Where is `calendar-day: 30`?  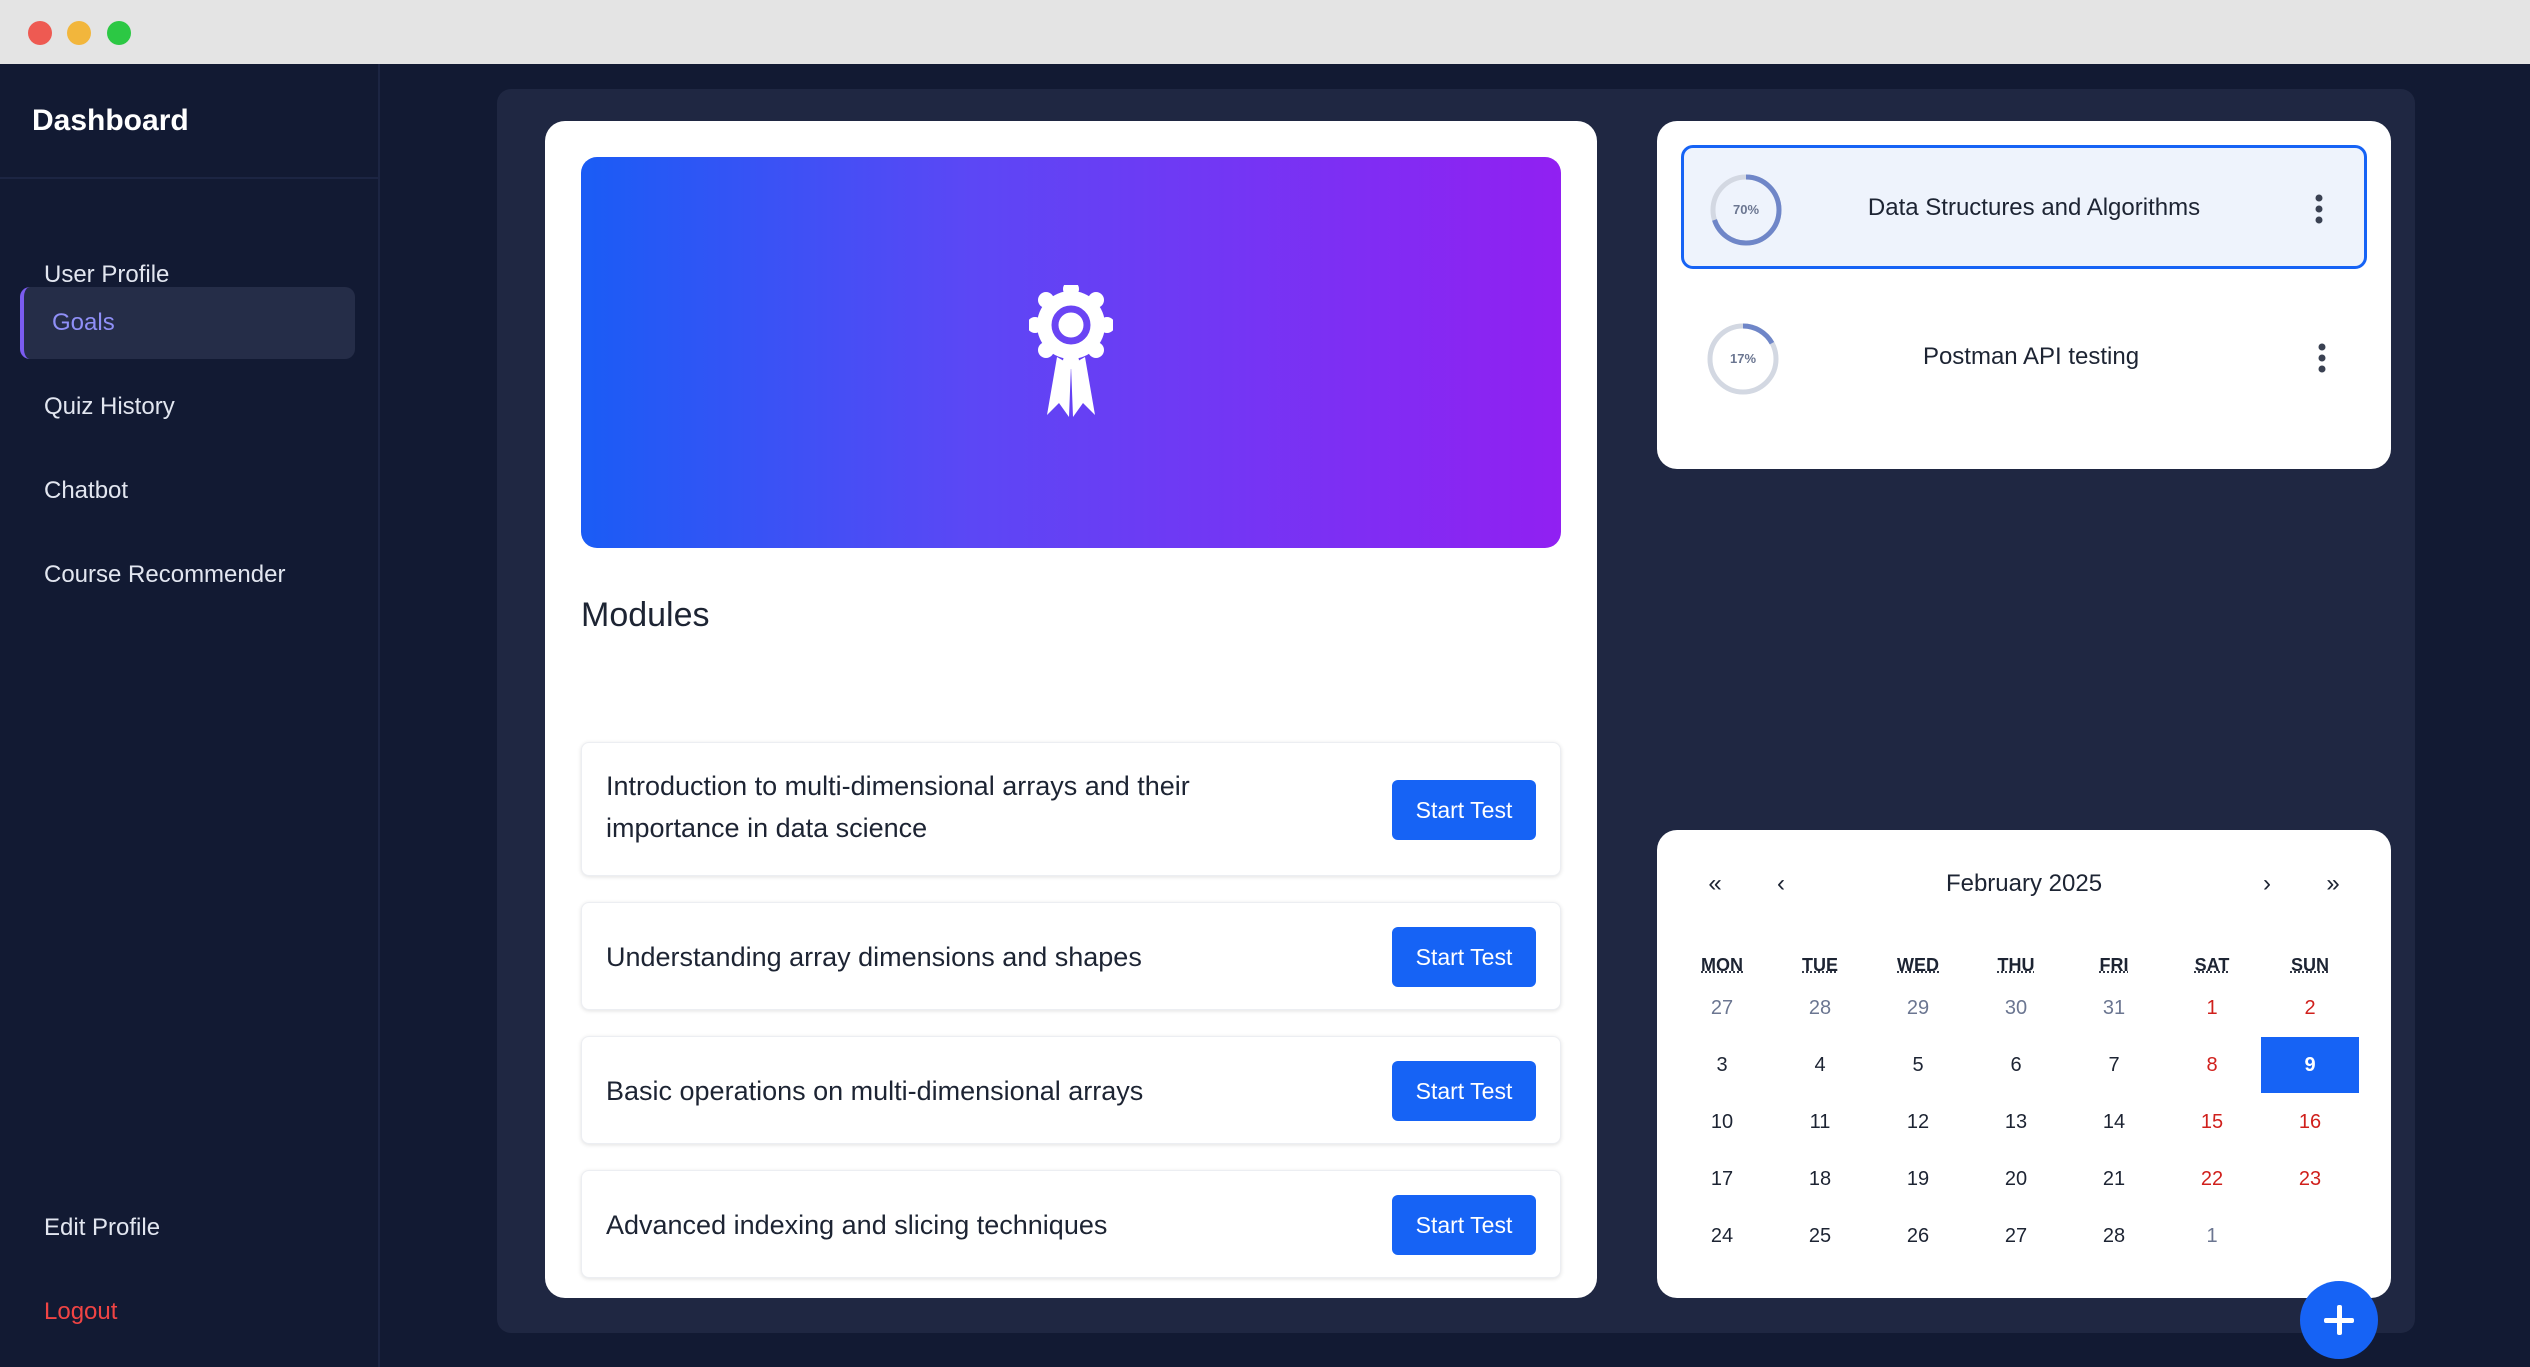
calendar-day: 30 is located at coordinates (2016, 1008).